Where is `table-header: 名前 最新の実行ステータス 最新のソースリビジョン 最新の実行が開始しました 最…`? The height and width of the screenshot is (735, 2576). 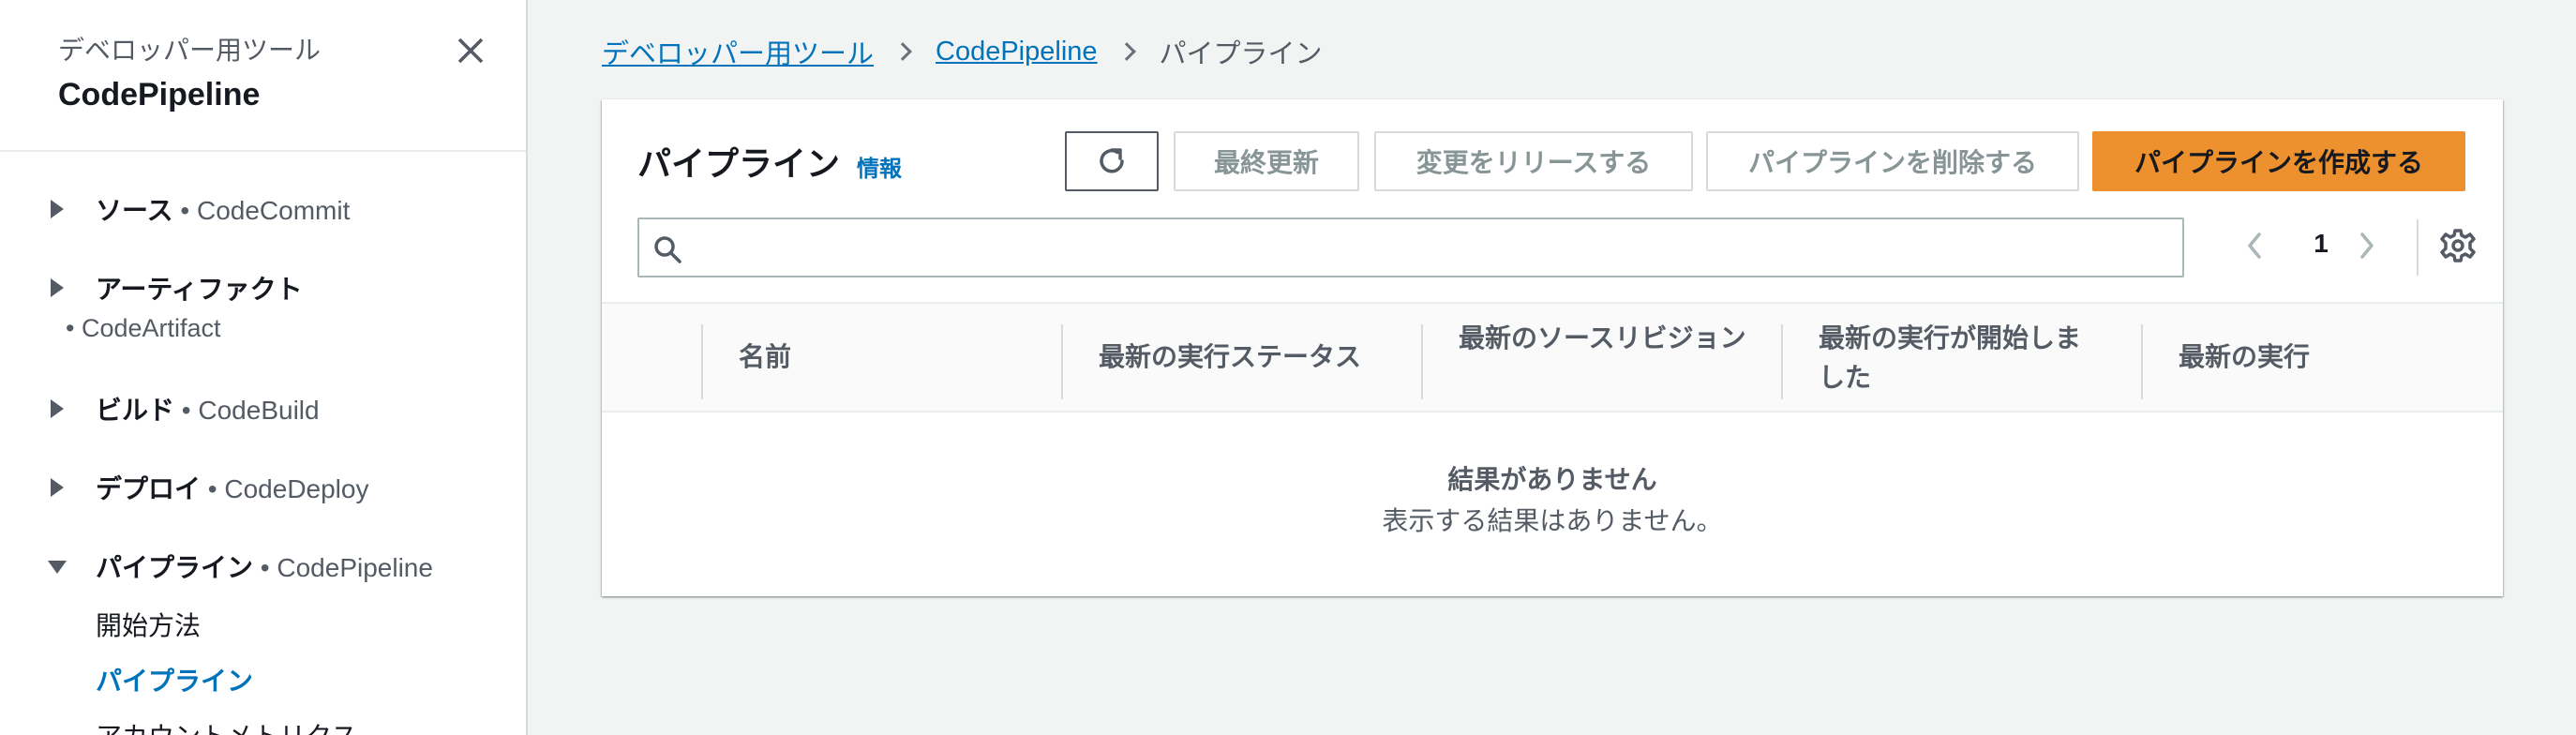
table-header: 名前 最新の実行ステータス 最新のソースリビジョン 最新の実行が開始しました 最… is located at coordinates (1553, 357).